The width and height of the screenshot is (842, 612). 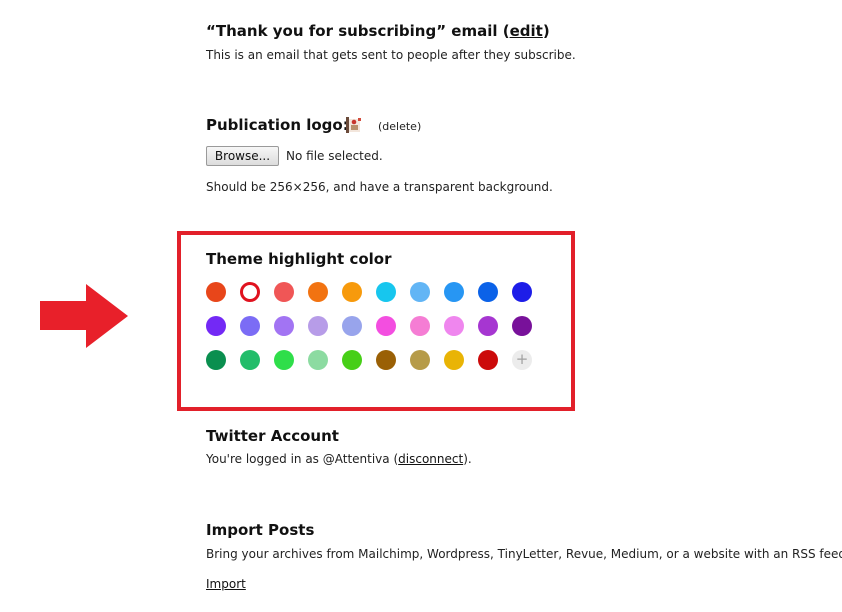 I want to click on edit-email-link: edit, so click(x=526, y=31).